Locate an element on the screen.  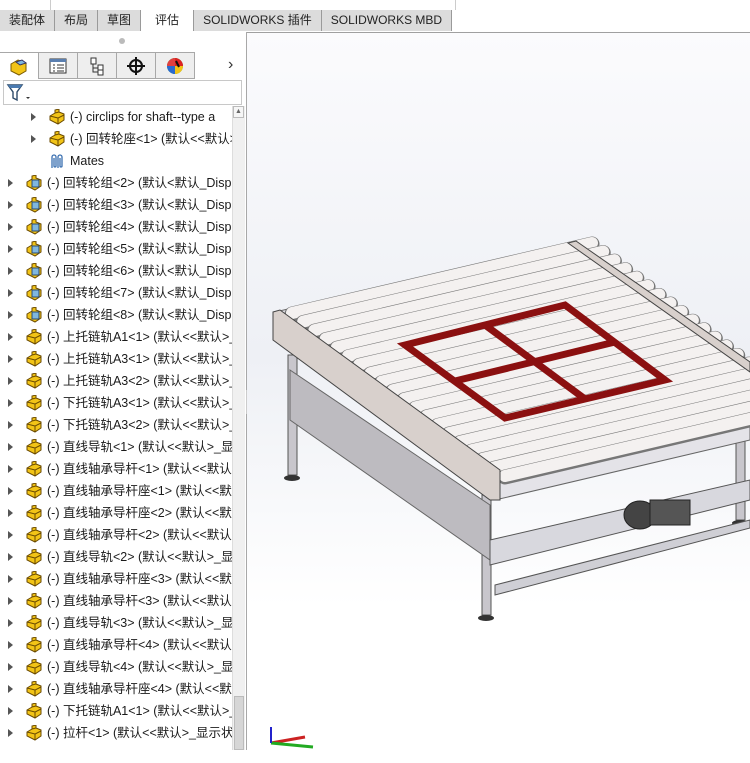
tree-item: (-) 直线轴承导杆<2> (默认<<默认>_显示状态 1>) is located at coordinates (120, 535).